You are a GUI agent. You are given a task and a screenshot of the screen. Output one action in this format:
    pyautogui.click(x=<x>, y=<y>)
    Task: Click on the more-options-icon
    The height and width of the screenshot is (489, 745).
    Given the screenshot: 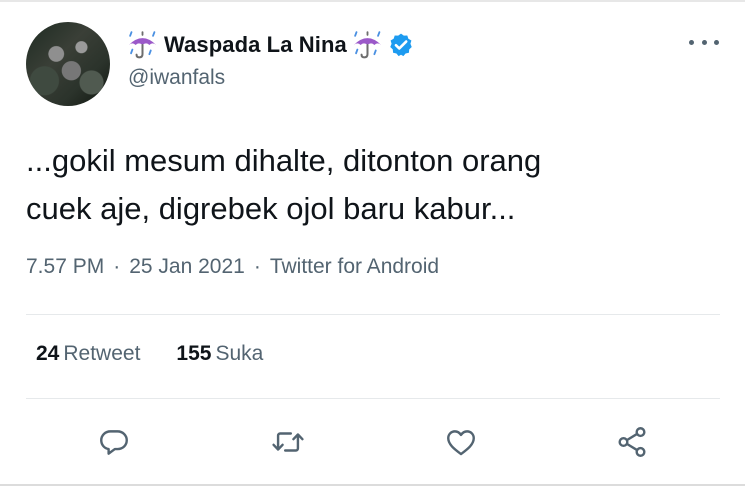 What is the action you would take?
    pyautogui.click(x=704, y=42)
    